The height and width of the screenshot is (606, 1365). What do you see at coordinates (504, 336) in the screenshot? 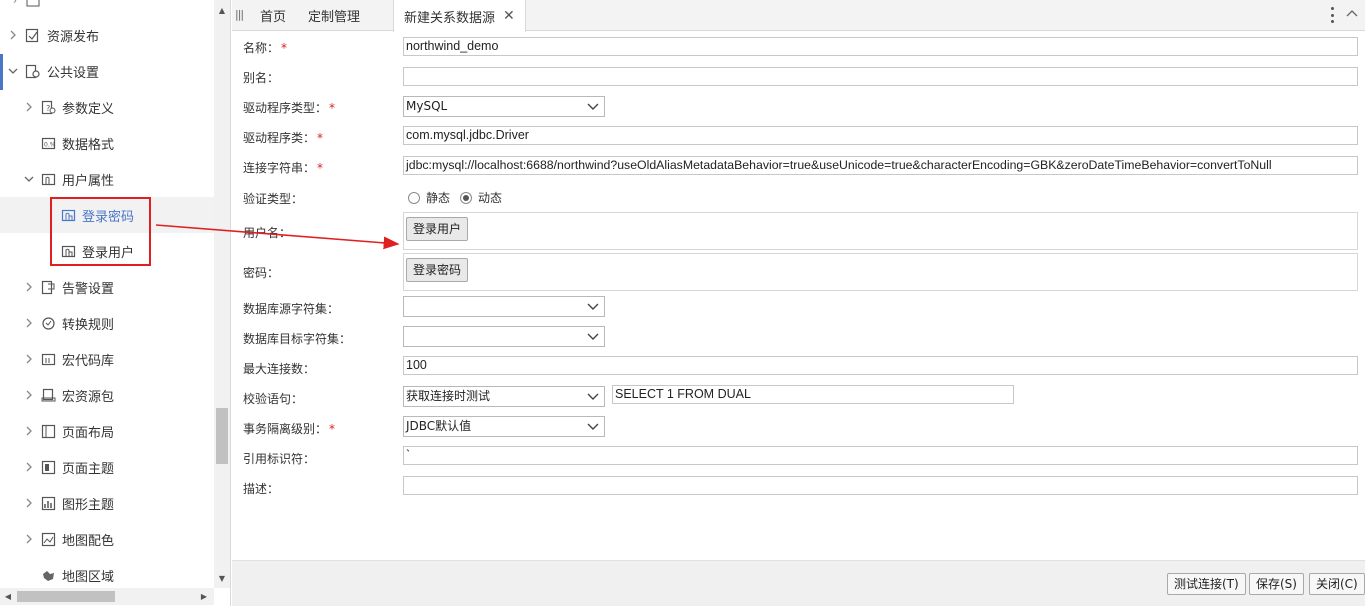
I see `db-target-charset-select` at bounding box center [504, 336].